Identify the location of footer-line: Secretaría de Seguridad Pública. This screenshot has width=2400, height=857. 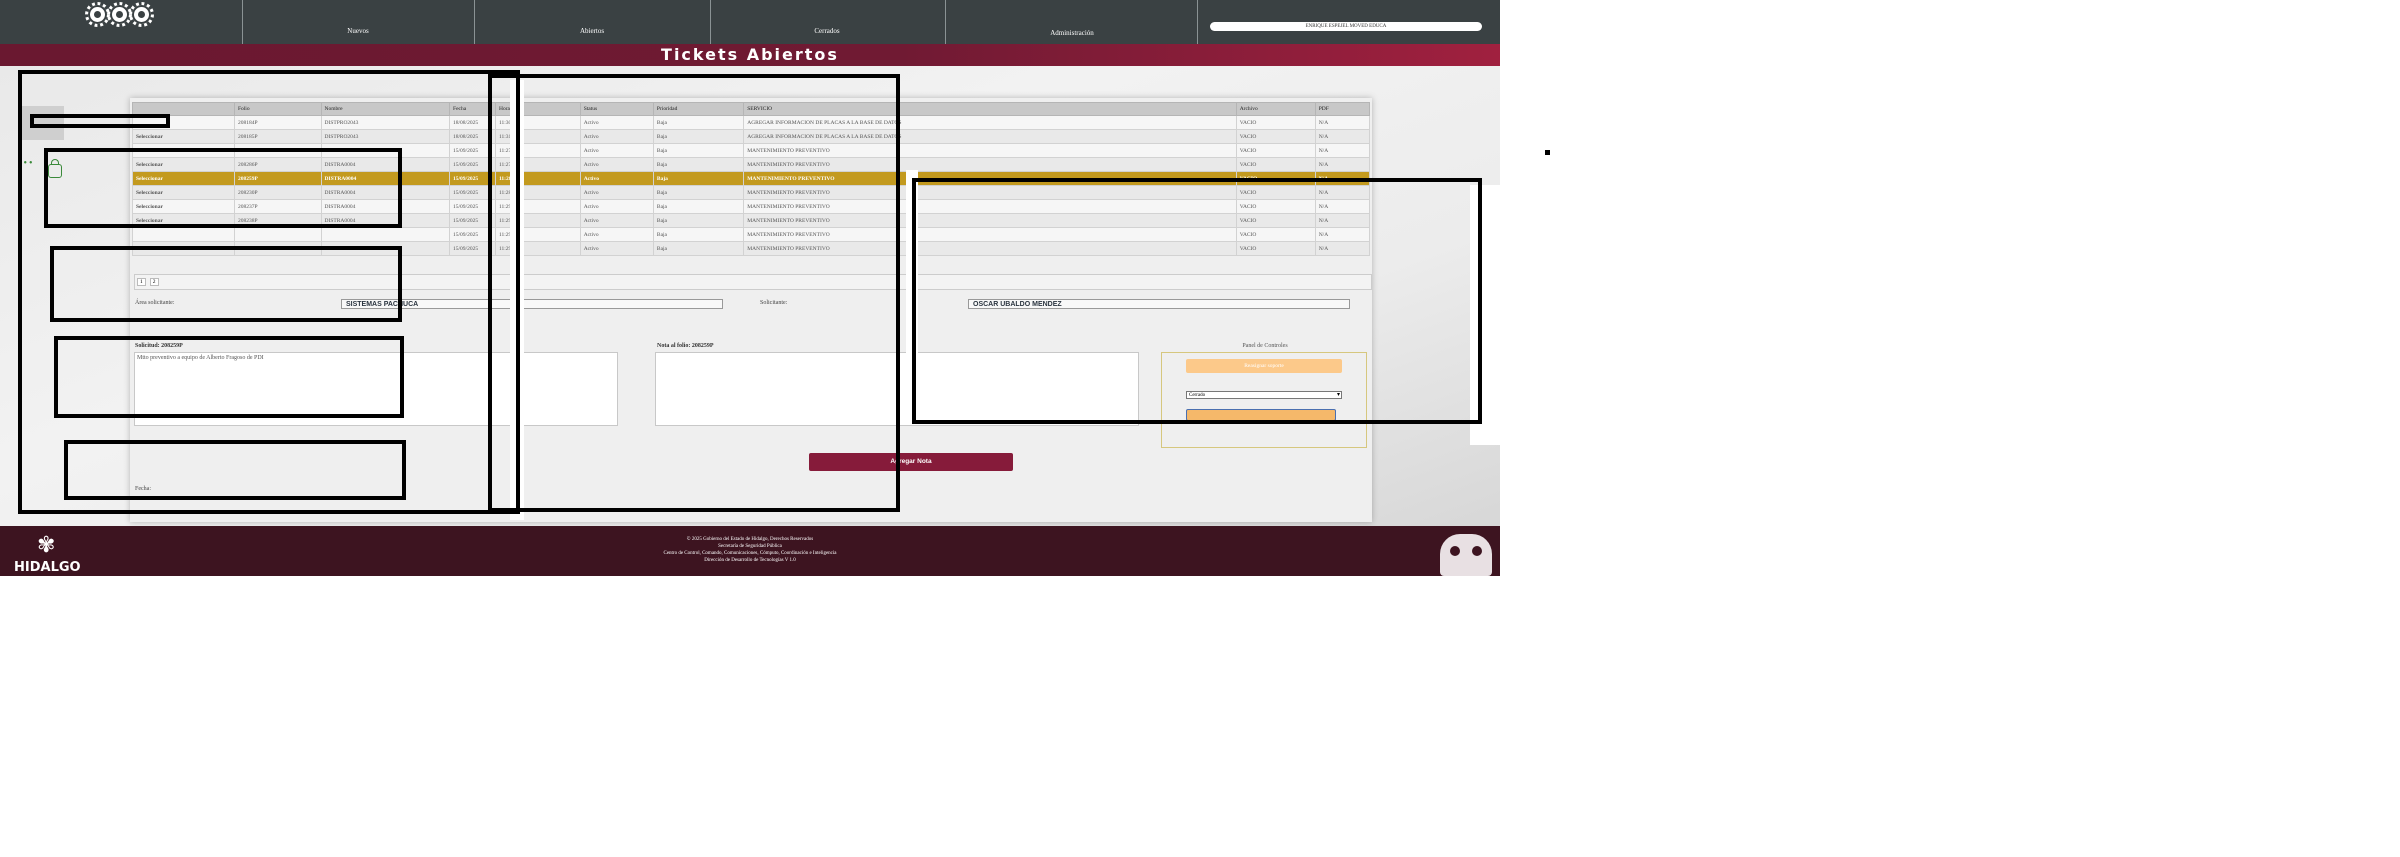
(750, 546).